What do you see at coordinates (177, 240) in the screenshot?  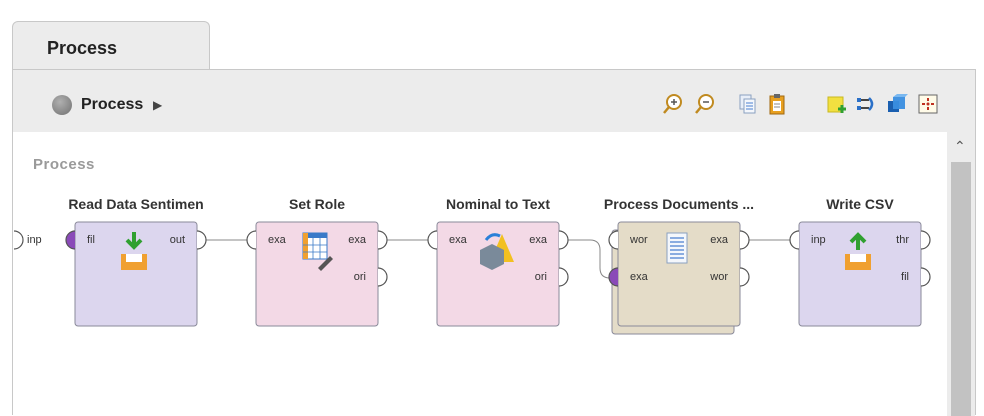 I see `output-port-label: out` at bounding box center [177, 240].